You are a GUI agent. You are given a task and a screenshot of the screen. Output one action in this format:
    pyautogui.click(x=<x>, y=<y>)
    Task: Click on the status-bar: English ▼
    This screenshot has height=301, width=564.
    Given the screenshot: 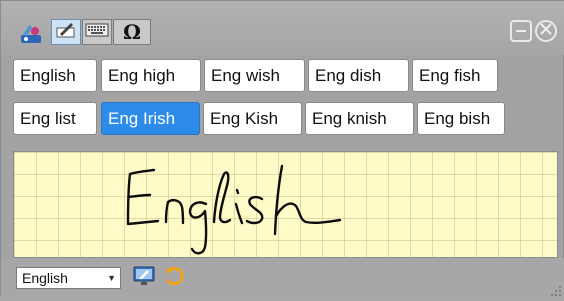 What is the action you would take?
    pyautogui.click(x=282, y=277)
    